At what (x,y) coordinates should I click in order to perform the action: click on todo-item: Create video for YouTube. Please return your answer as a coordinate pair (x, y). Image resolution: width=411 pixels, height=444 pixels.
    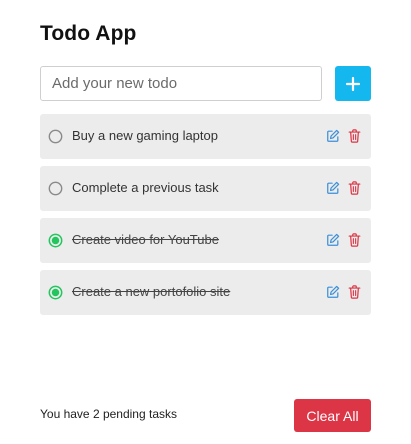
    Looking at the image, I should click on (205, 240).